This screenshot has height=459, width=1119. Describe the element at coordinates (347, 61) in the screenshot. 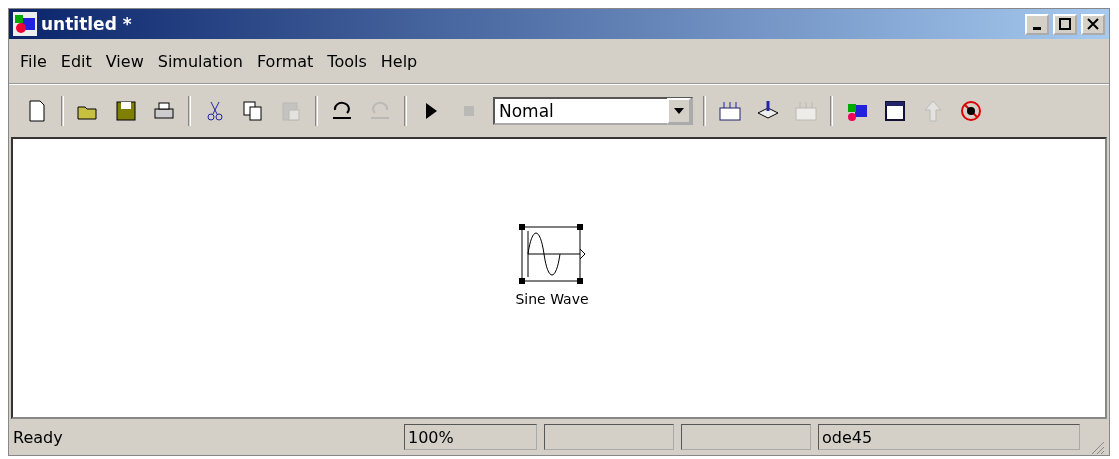

I see `menu-item: Tools` at that location.